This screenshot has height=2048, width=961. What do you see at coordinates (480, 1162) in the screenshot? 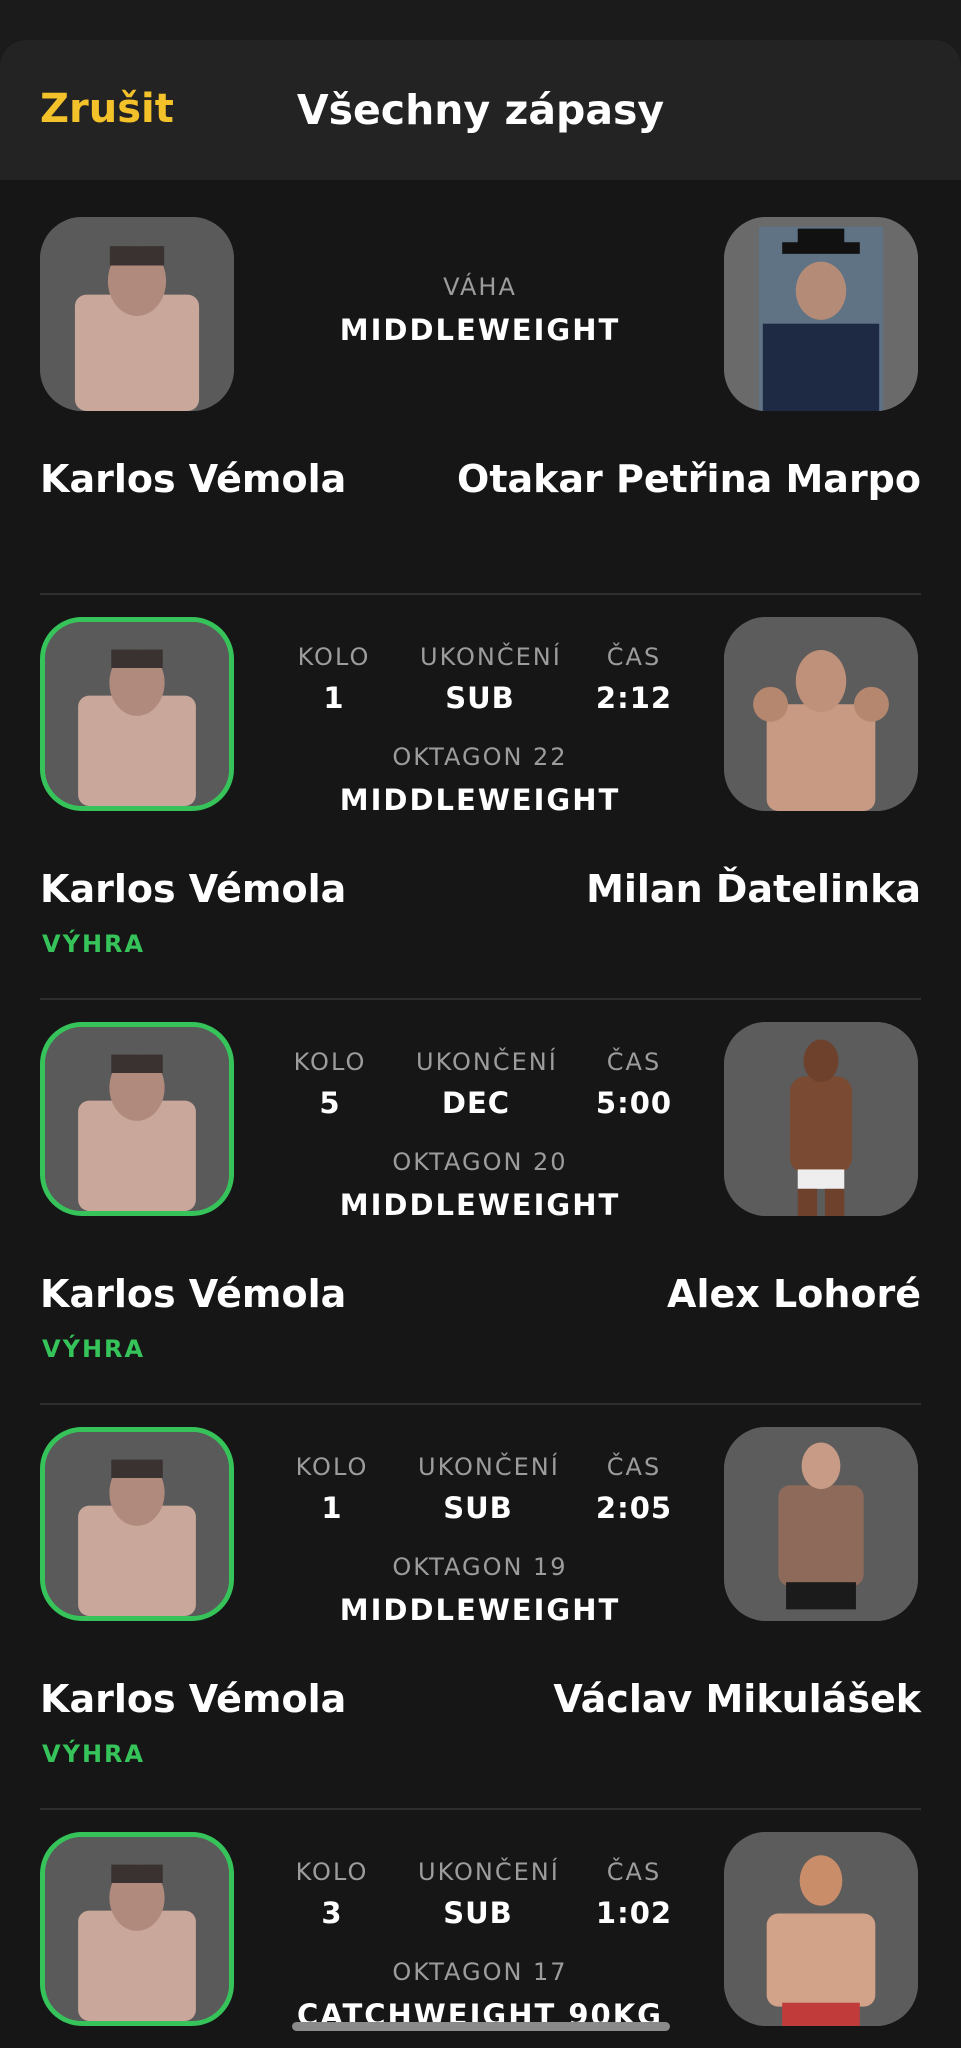
I see `event-name: OKTAGON 20` at bounding box center [480, 1162].